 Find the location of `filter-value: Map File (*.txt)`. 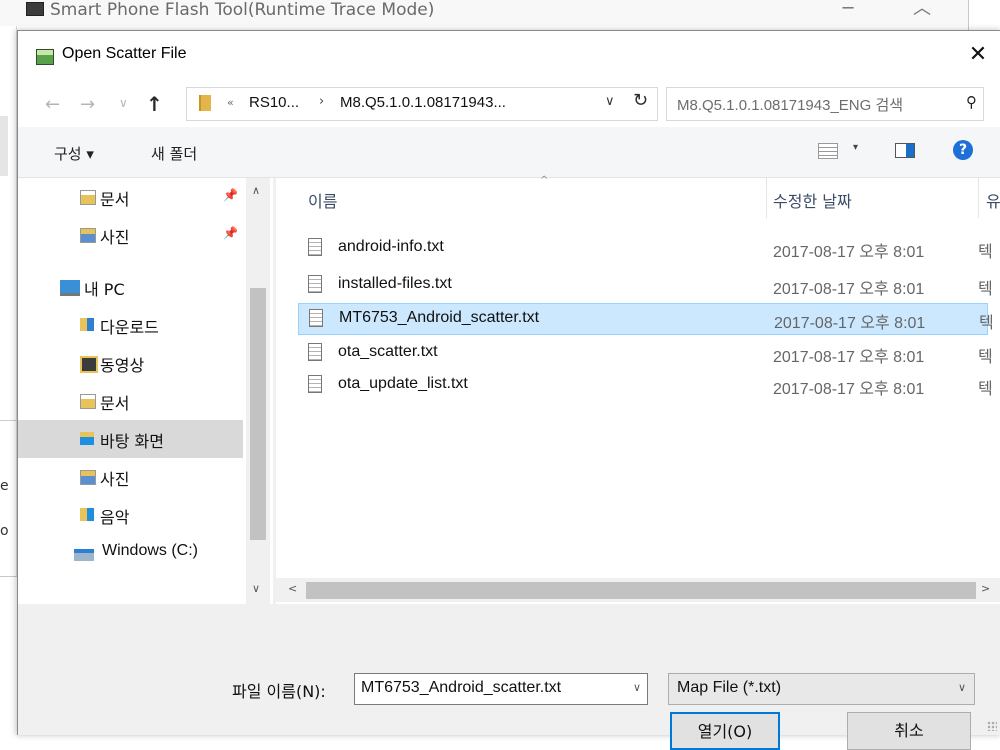

filter-value: Map File (*.txt) is located at coordinates (729, 687).